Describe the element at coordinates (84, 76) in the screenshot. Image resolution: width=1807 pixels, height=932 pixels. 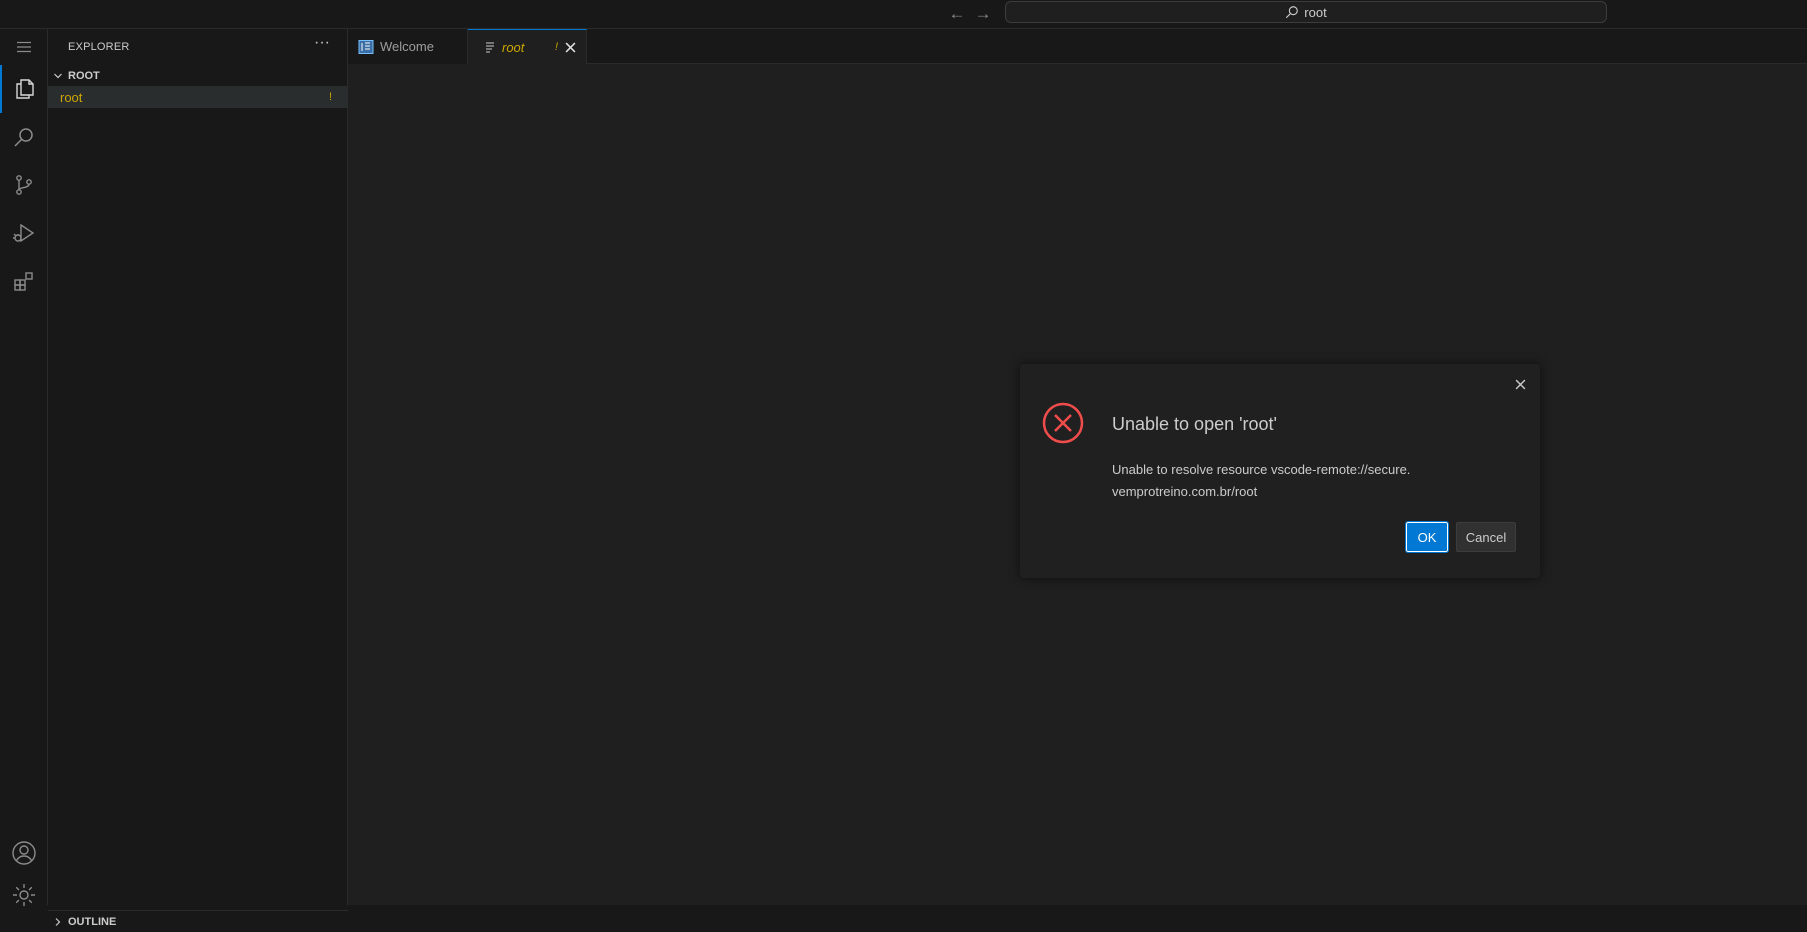
I see `section-label-root: ROOT` at that location.